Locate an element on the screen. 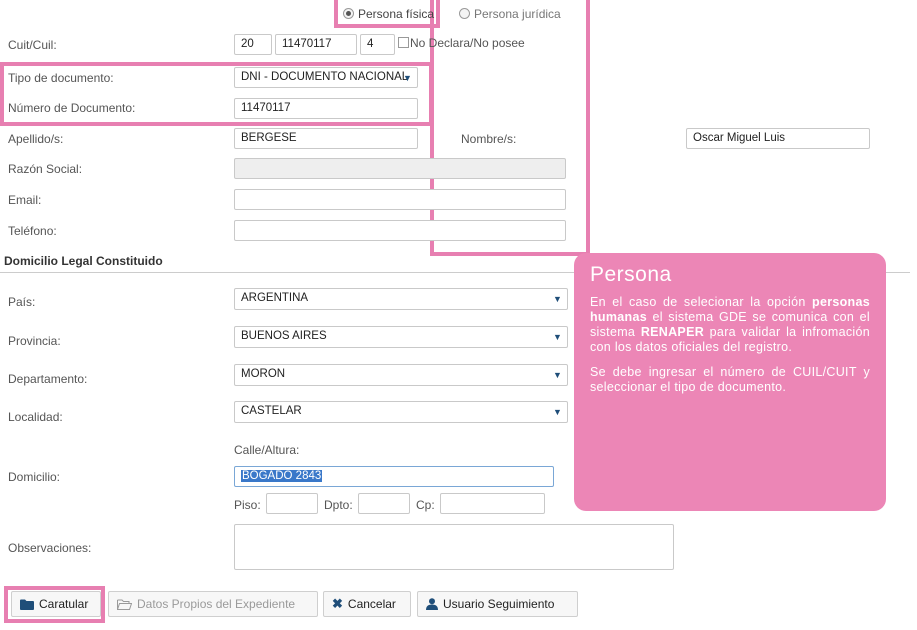  cuit-prefix-input: 20 is located at coordinates (253, 44).